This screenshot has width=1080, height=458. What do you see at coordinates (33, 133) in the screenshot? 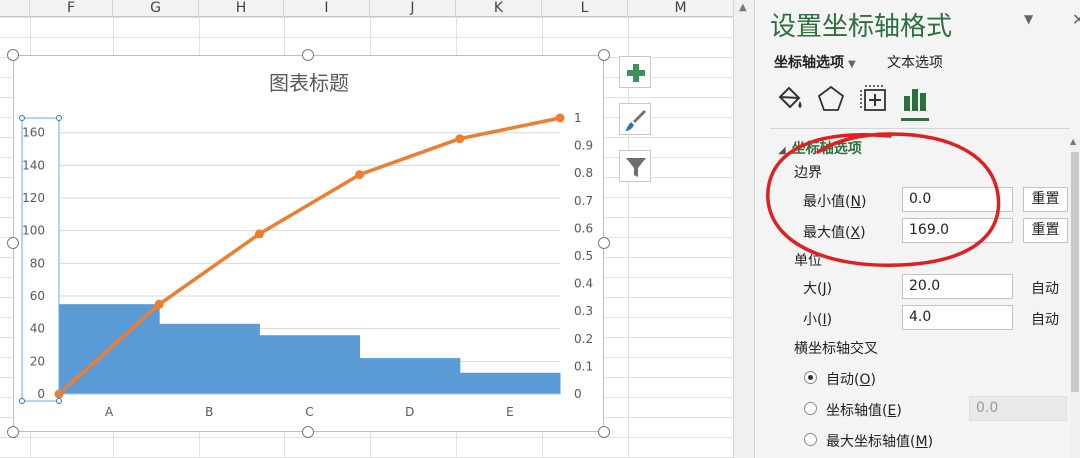
I see `y-primary-tick-label: 160` at bounding box center [33, 133].